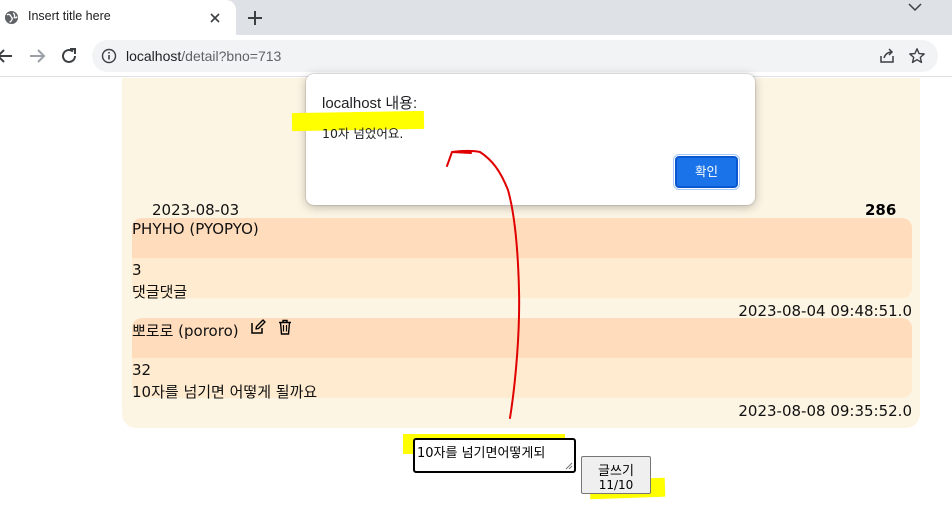 The image size is (952, 530). I want to click on submit-button: 글쓰기 11/10, so click(616, 475).